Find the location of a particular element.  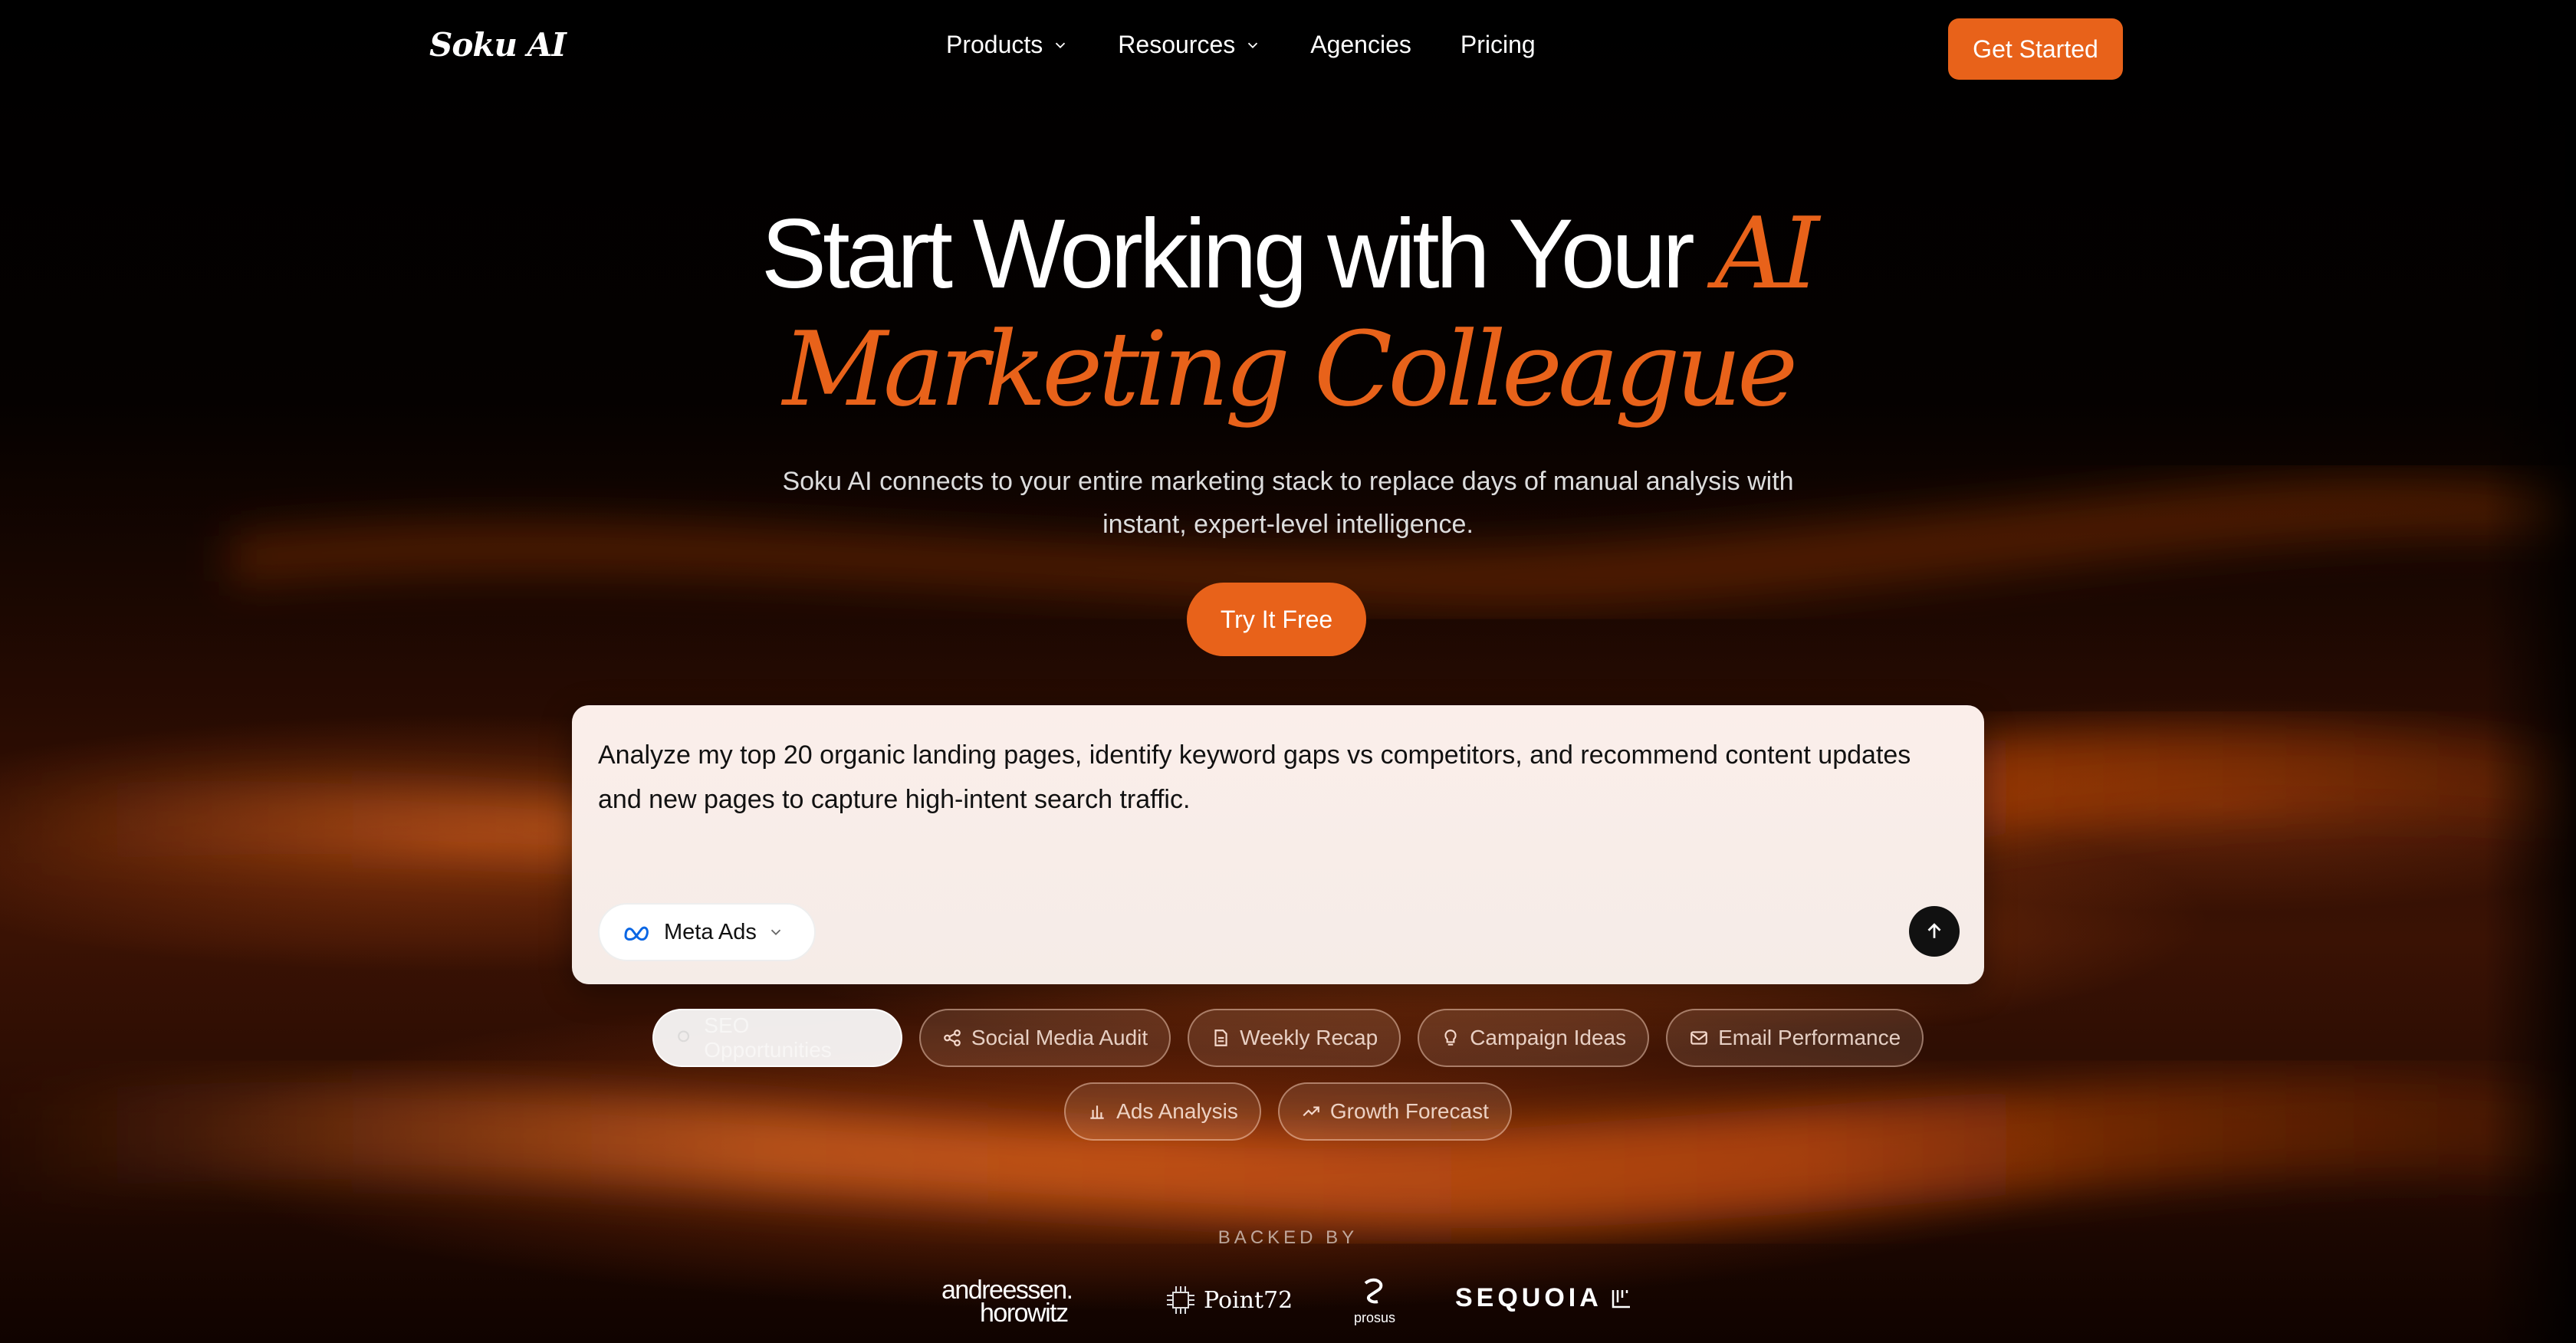

soku-logo: Soku AI is located at coordinates (498, 45).